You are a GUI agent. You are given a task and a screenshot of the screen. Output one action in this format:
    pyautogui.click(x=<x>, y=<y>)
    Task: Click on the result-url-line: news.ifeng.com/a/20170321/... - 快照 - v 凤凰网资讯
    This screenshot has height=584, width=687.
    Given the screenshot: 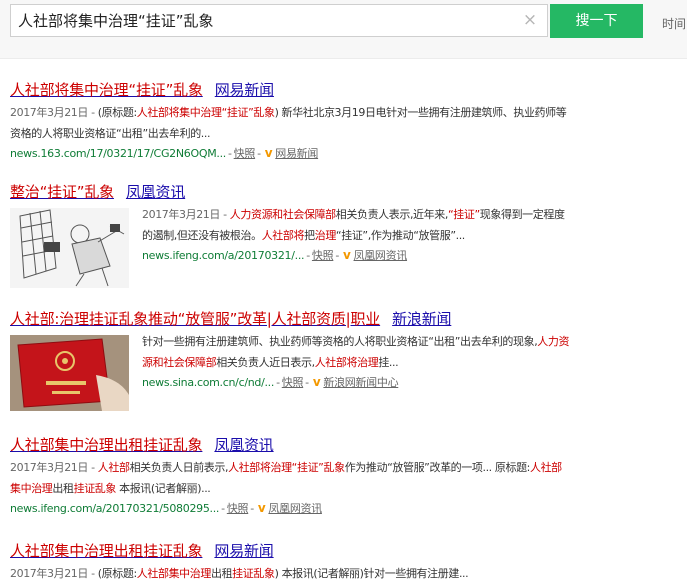 What is the action you would take?
    pyautogui.click(x=356, y=255)
    